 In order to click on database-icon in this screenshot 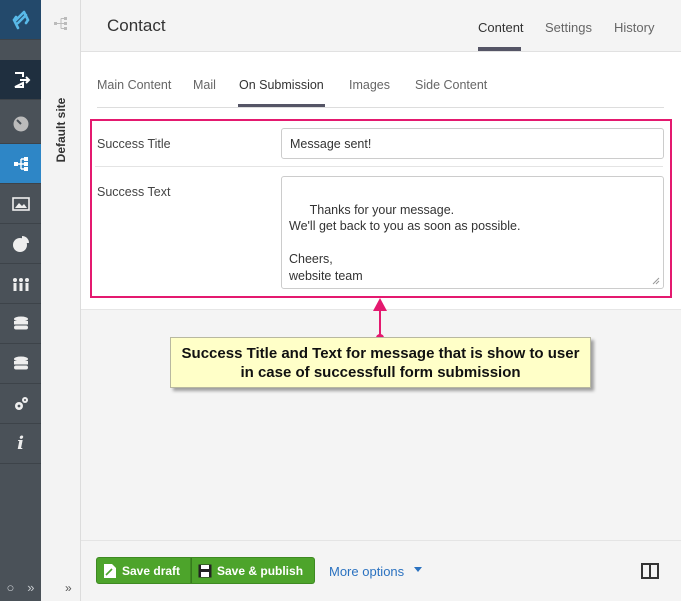, I will do `click(20, 324)`.